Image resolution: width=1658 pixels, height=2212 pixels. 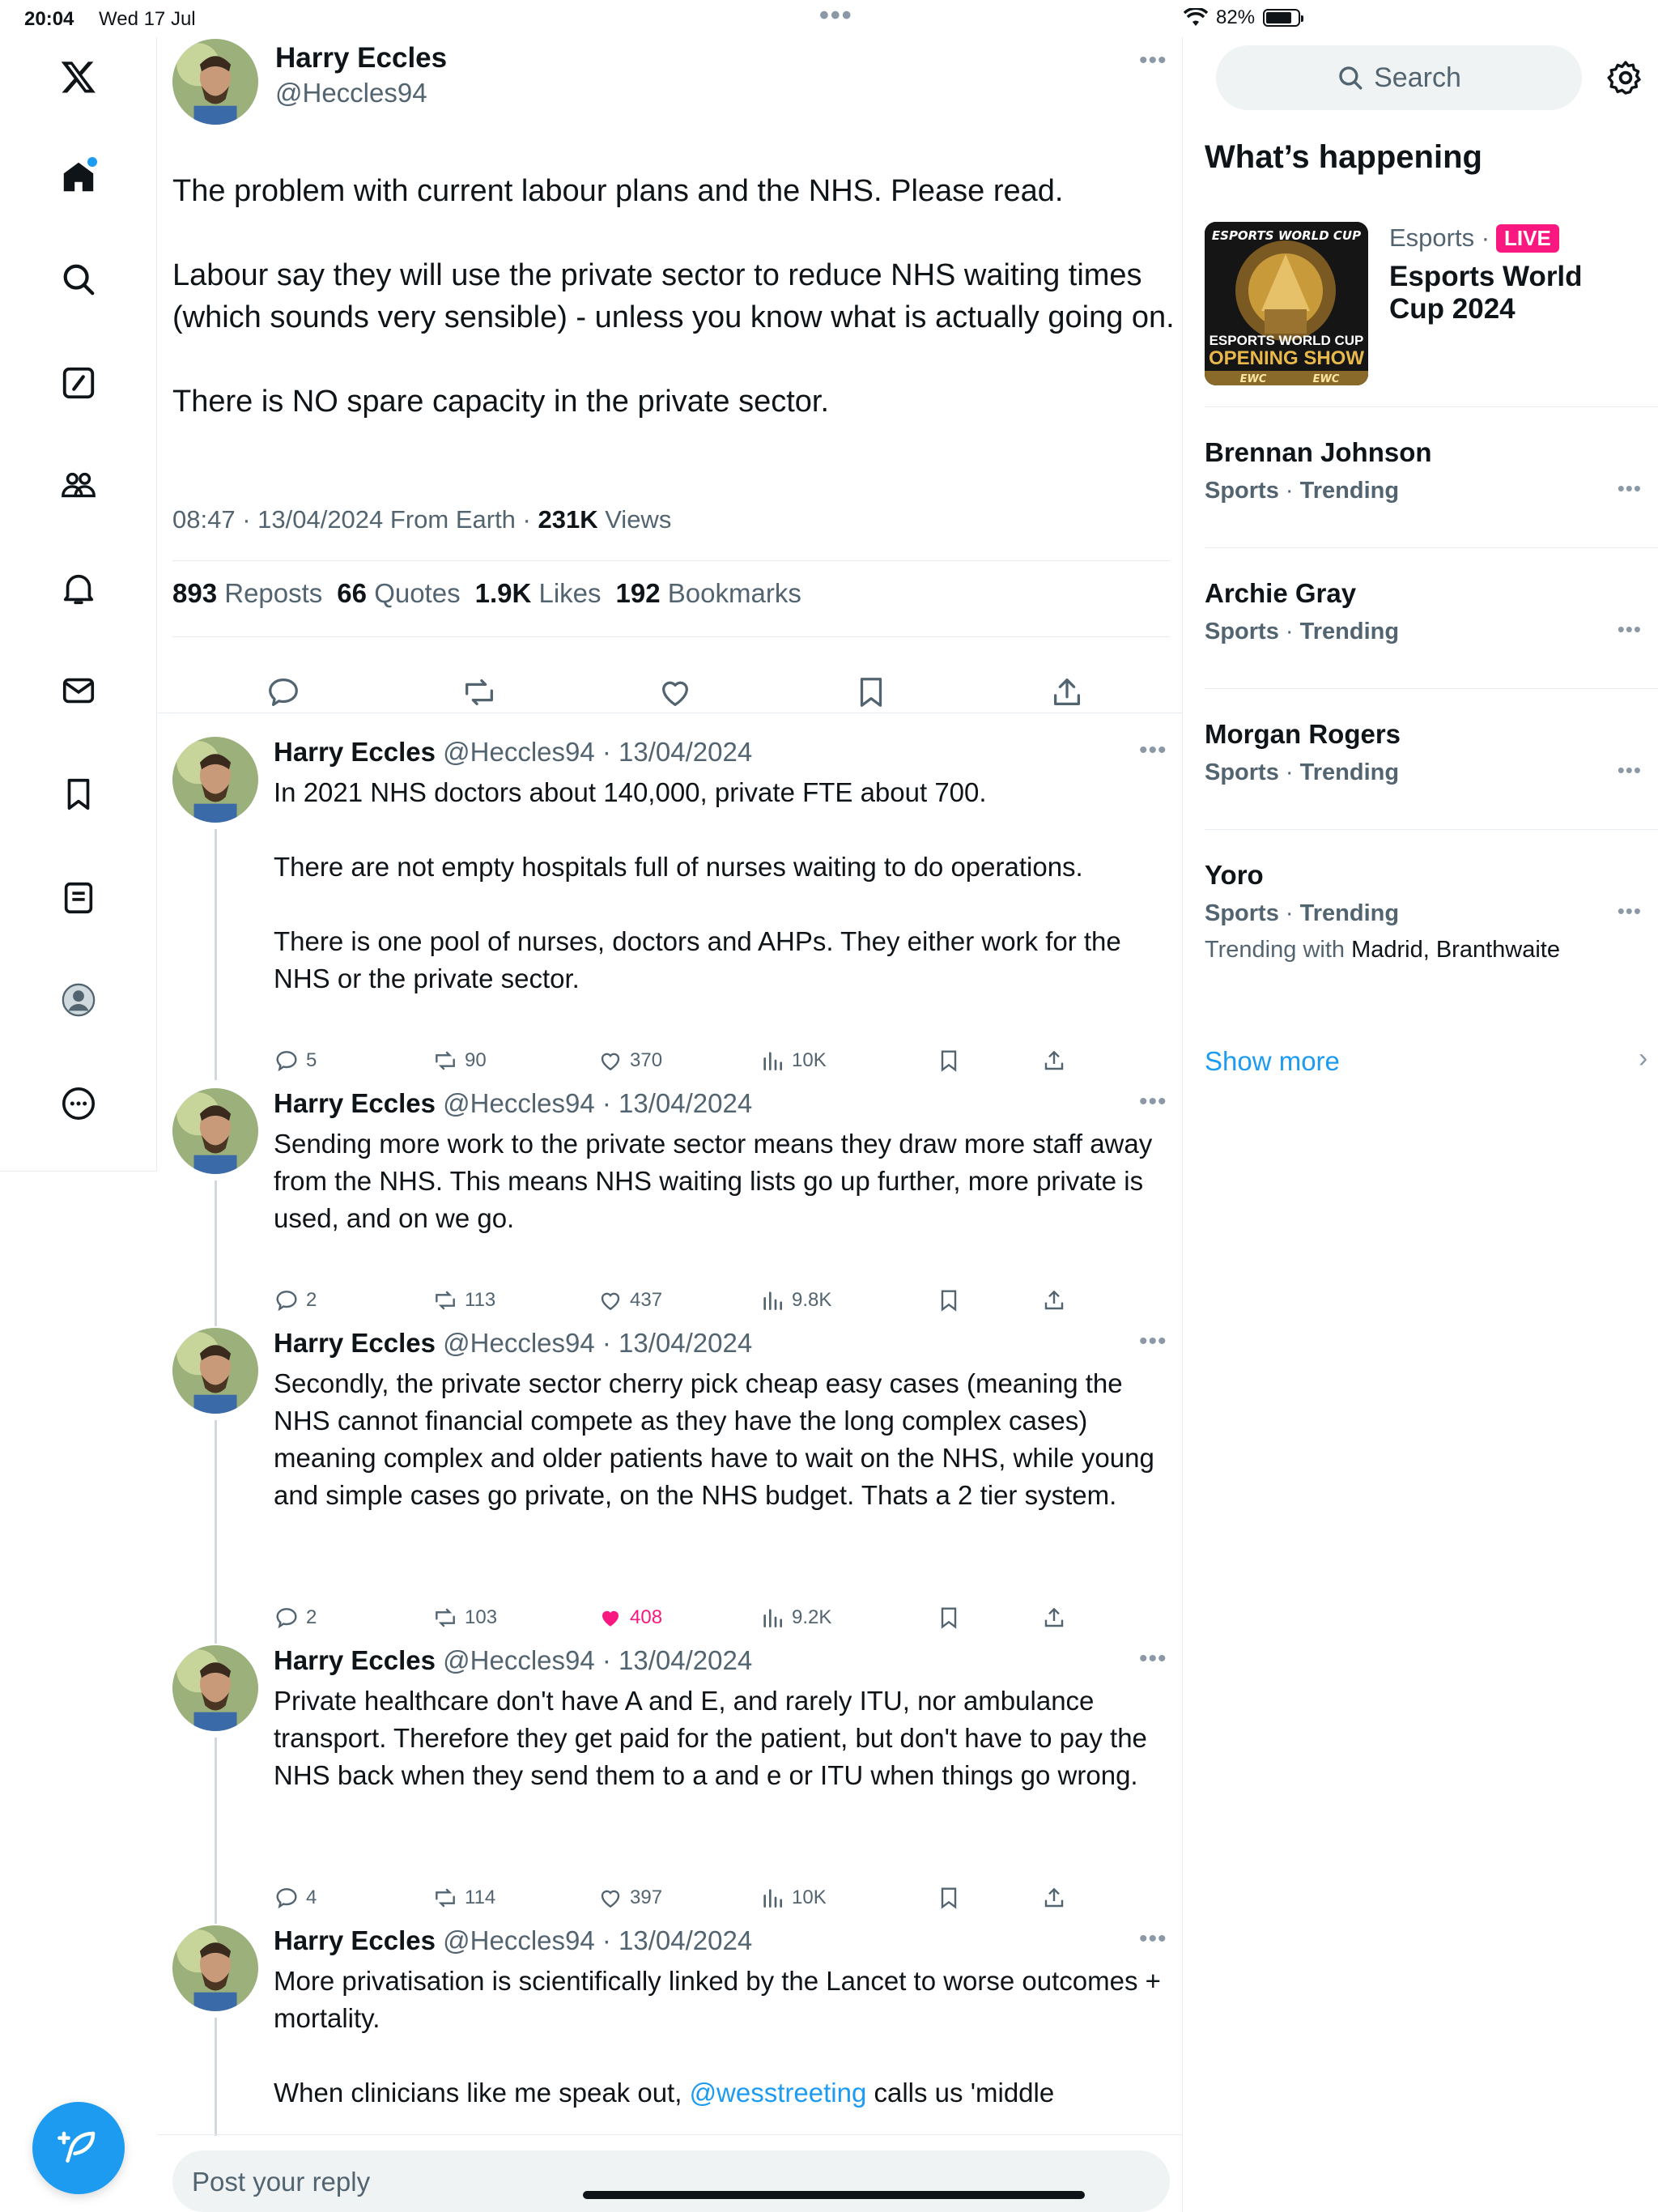 What do you see at coordinates (459, 1061) in the screenshot?
I see `repost-count: 90` at bounding box center [459, 1061].